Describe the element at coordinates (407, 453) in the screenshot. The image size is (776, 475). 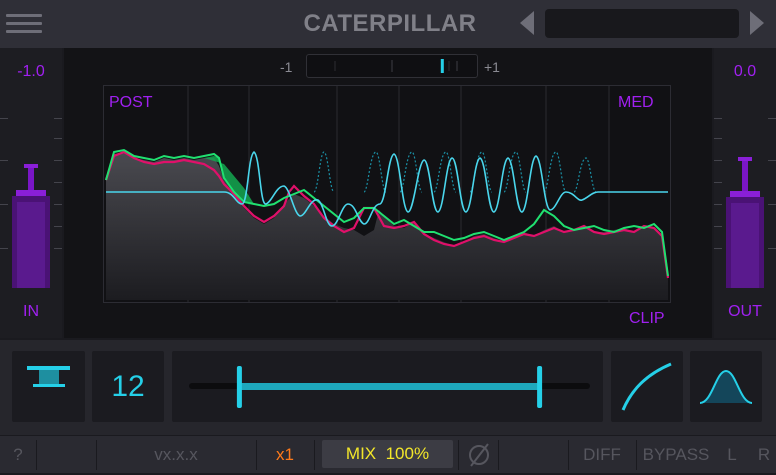
I see `mix-value: 100%` at that location.